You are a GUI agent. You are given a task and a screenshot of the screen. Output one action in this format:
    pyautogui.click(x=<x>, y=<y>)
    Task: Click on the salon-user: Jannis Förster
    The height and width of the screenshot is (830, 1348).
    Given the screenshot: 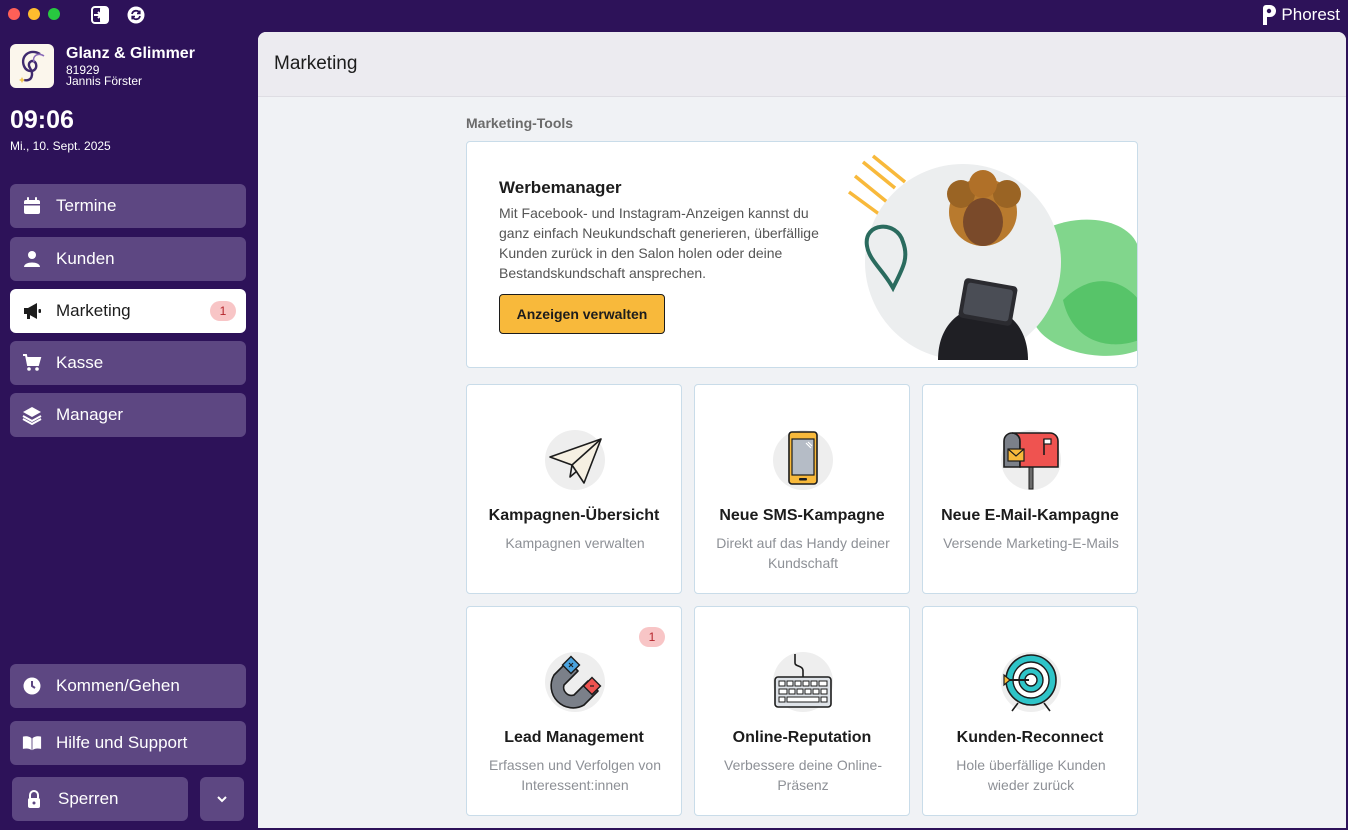 What is the action you would take?
    pyautogui.click(x=104, y=81)
    